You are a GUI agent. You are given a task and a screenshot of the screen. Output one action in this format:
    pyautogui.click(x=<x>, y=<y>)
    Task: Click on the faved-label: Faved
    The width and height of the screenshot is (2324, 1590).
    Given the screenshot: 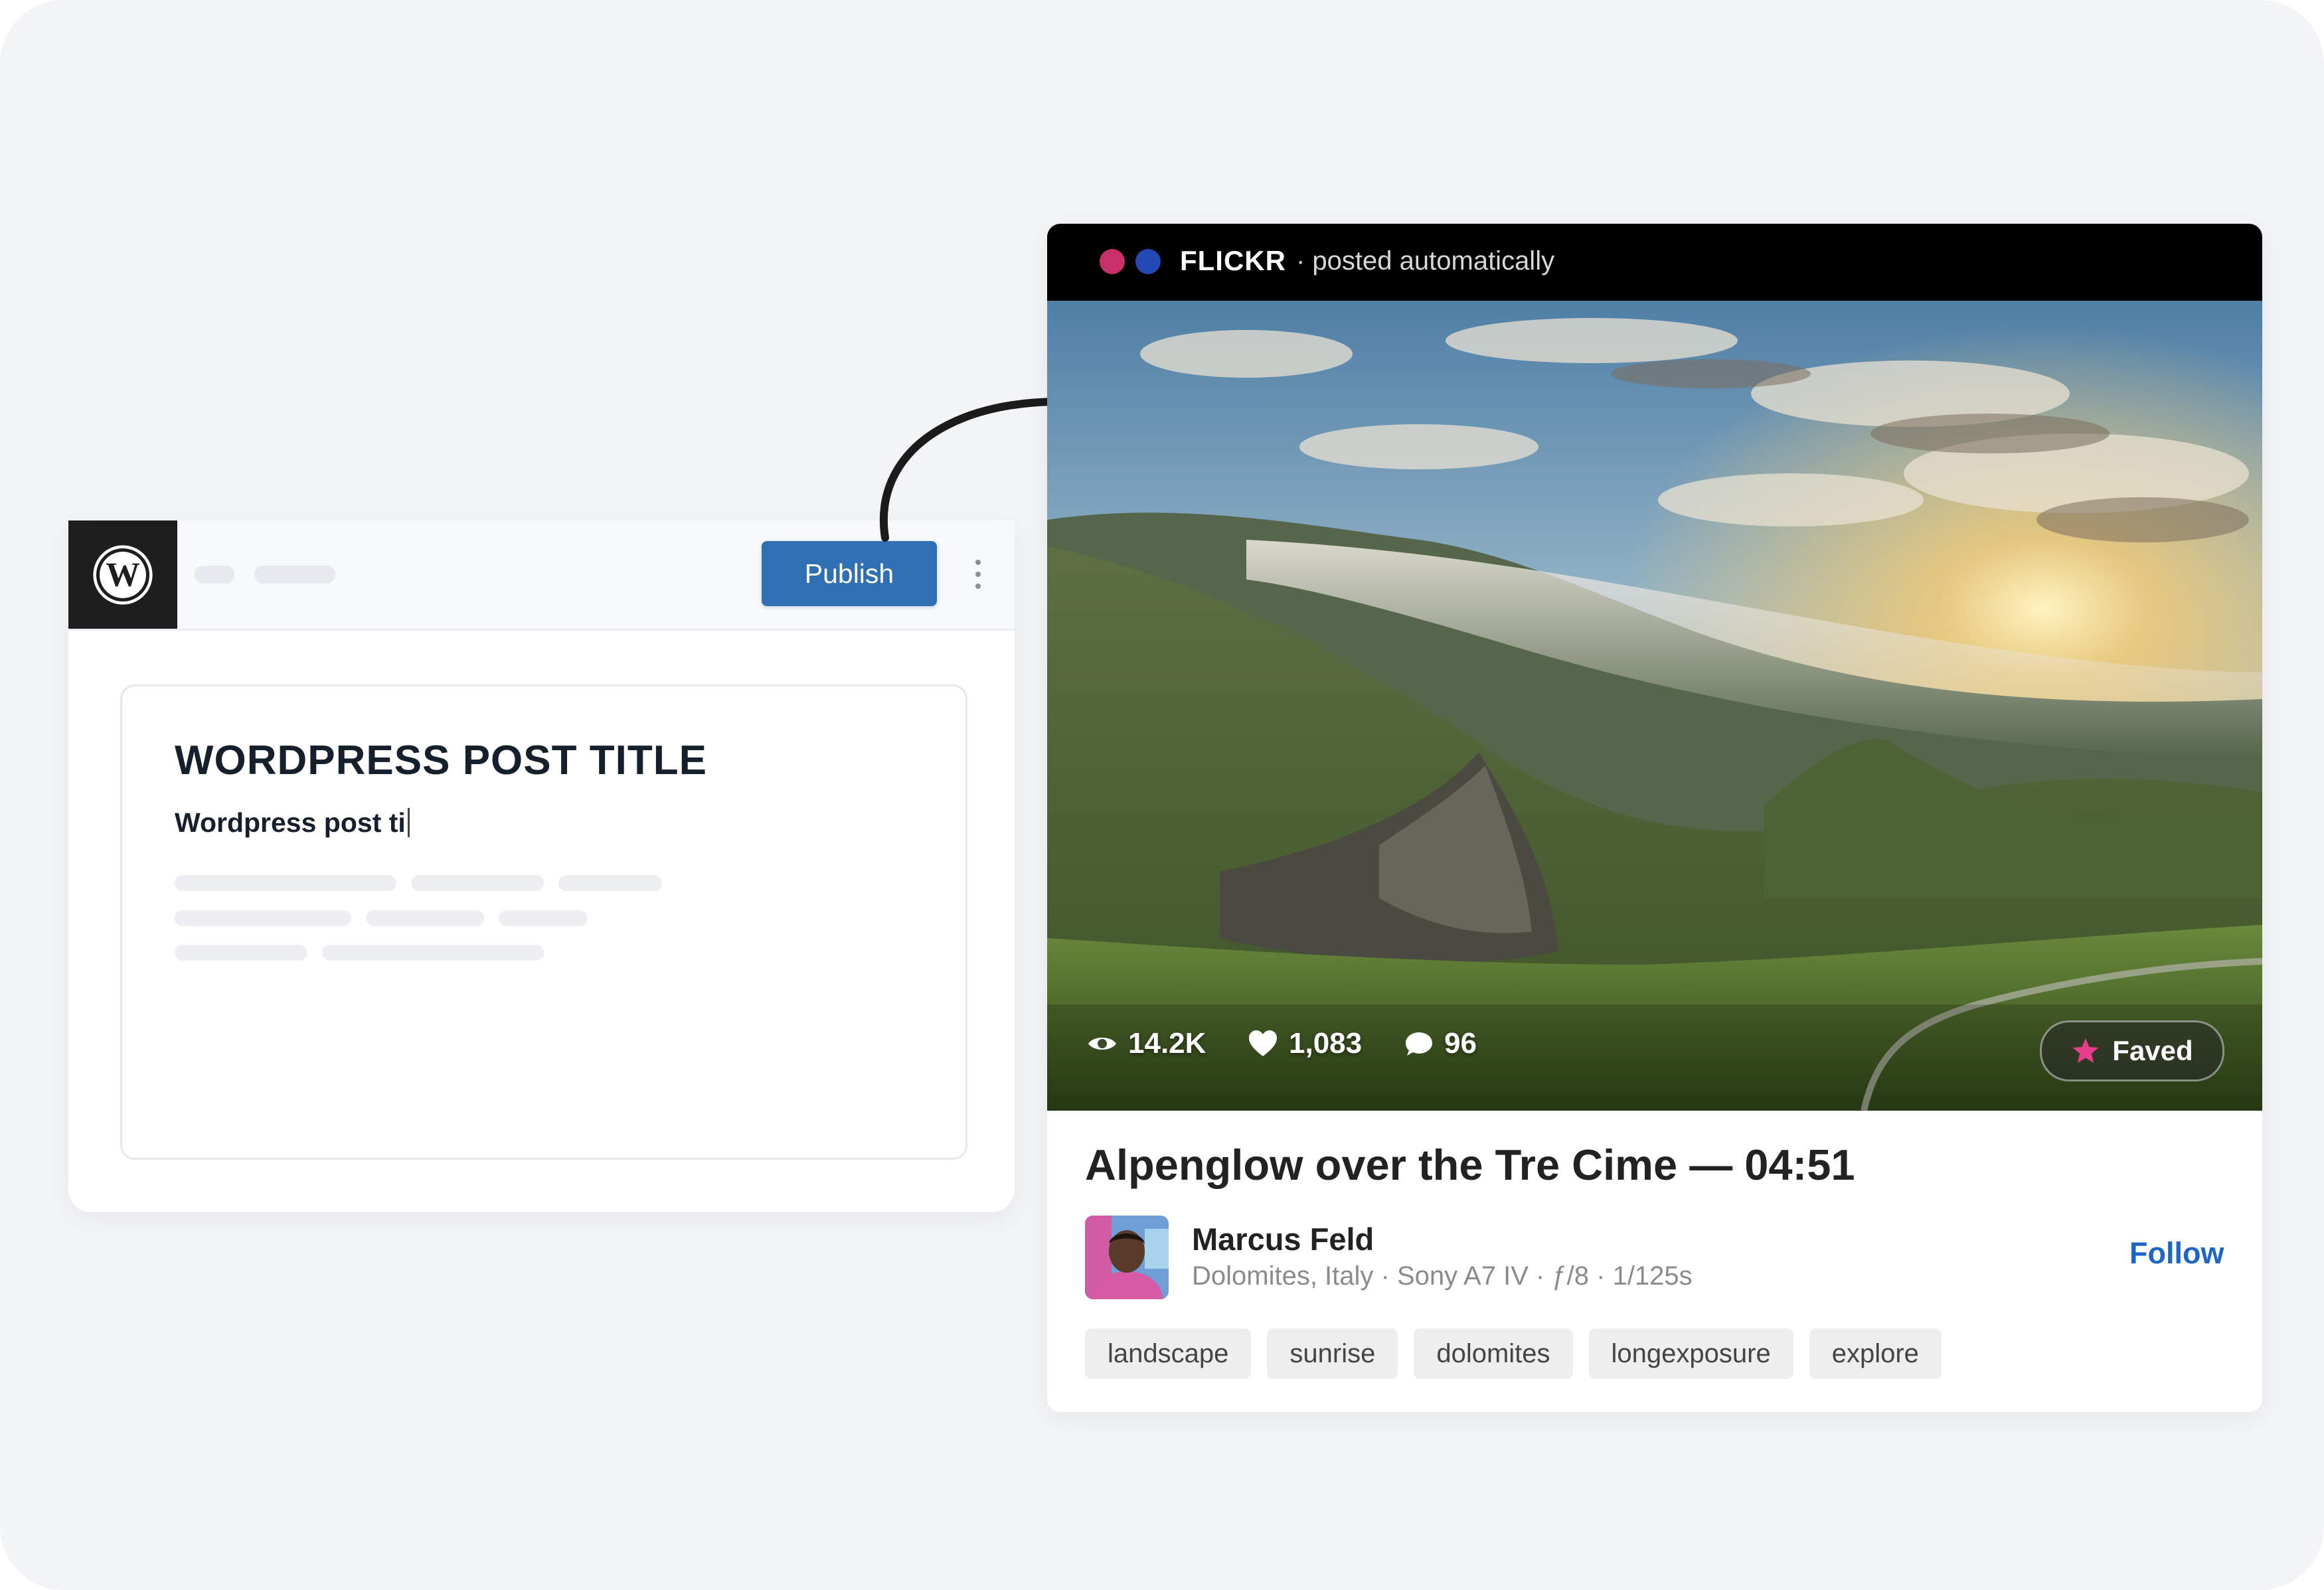 What is the action you would take?
    pyautogui.click(x=2152, y=1050)
    